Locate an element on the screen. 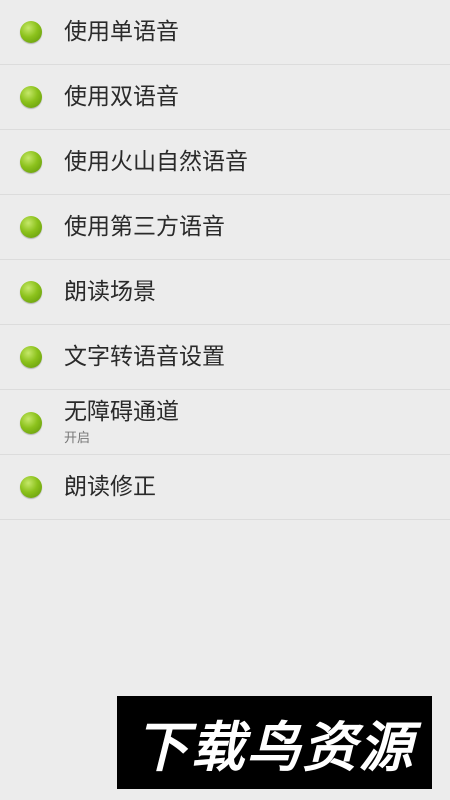 The height and width of the screenshot is (800, 450). list-item-label: 使用双语音 is located at coordinates (121, 97).